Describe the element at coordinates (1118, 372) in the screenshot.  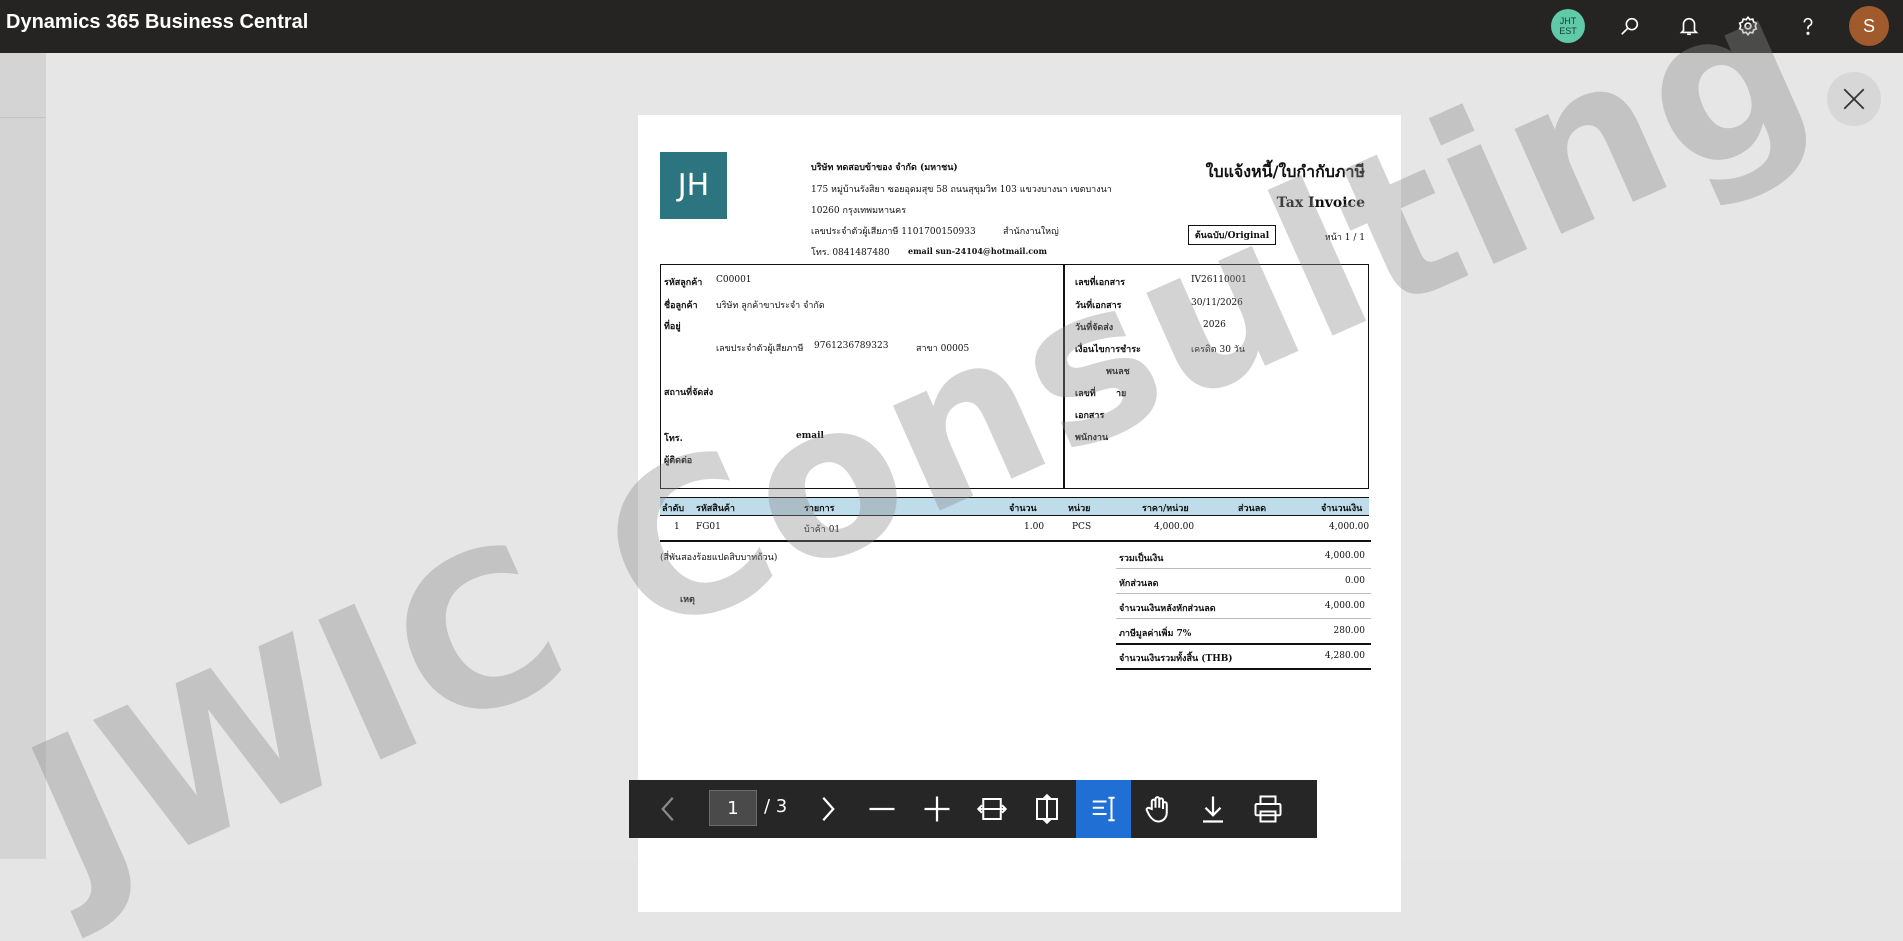
I see `due-label: พนลช` at that location.